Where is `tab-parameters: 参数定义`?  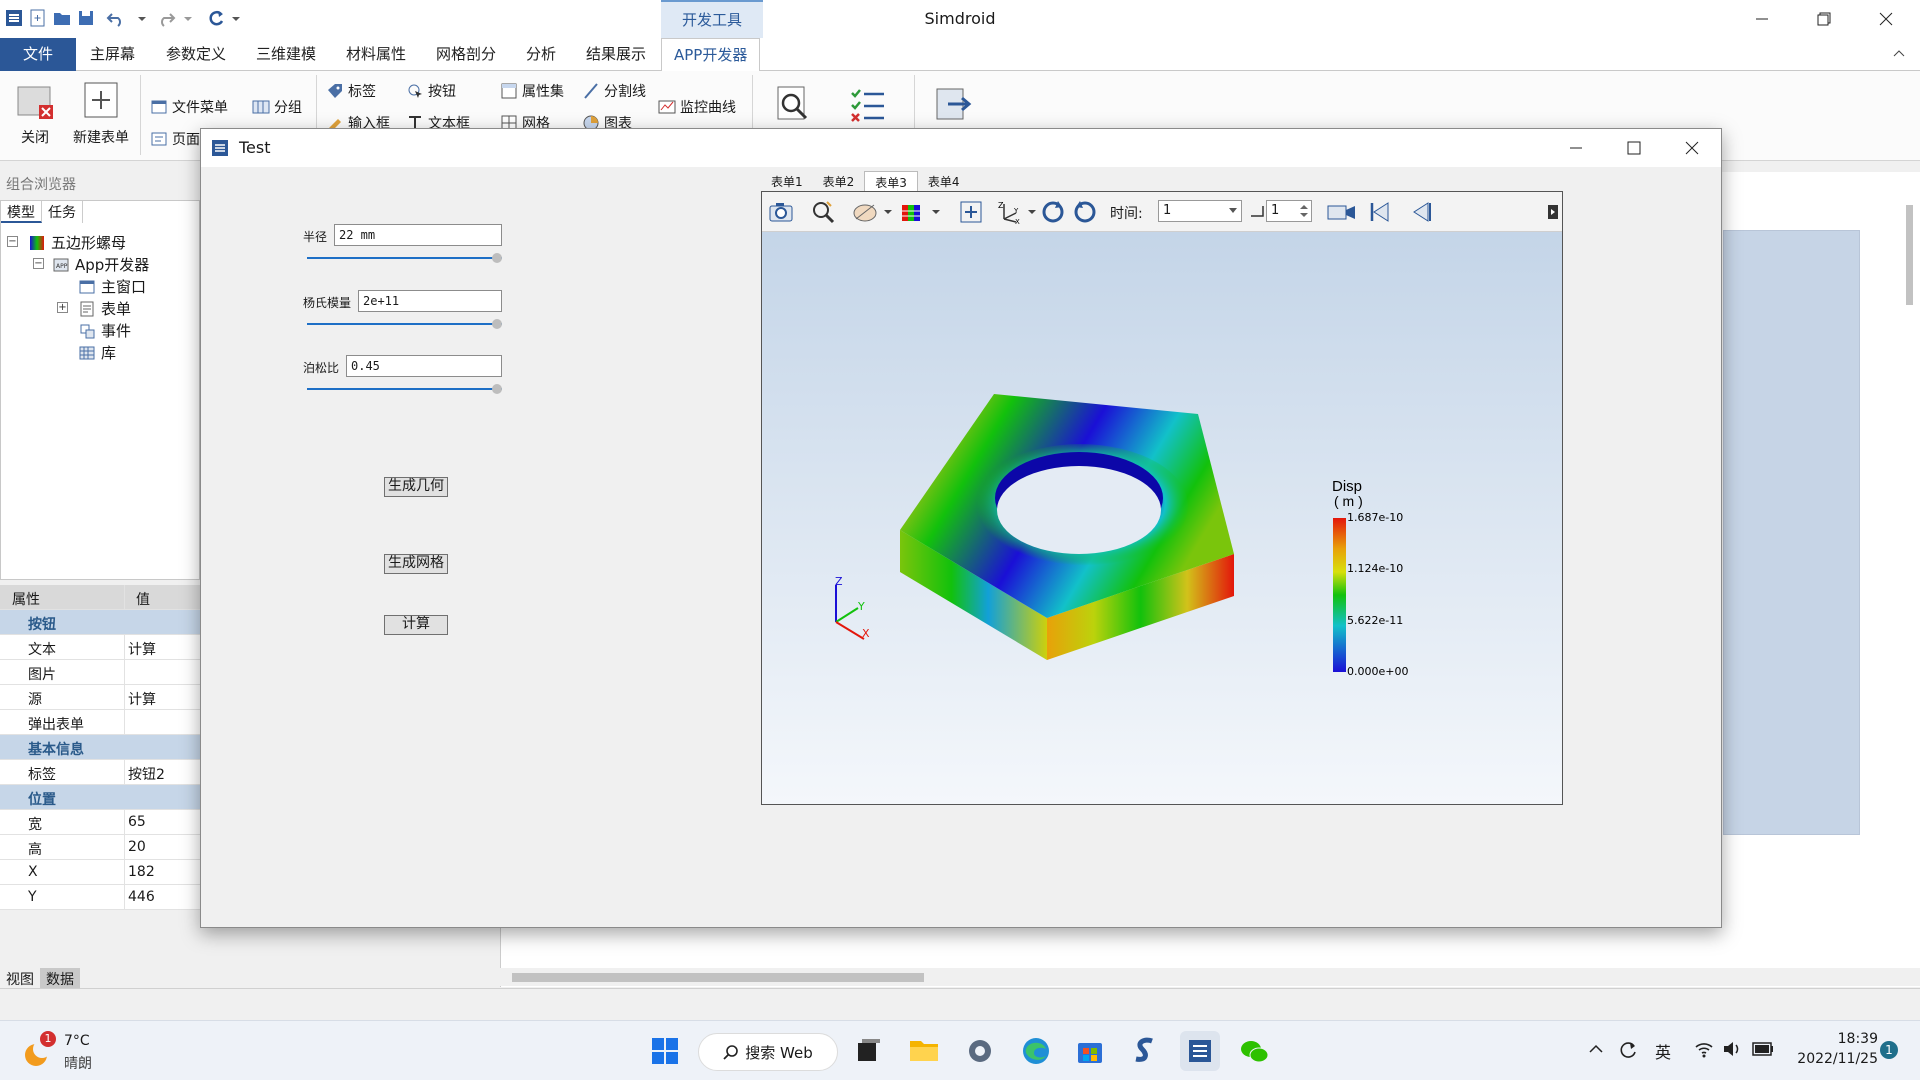 tab-parameters: 参数定义 is located at coordinates (196, 54).